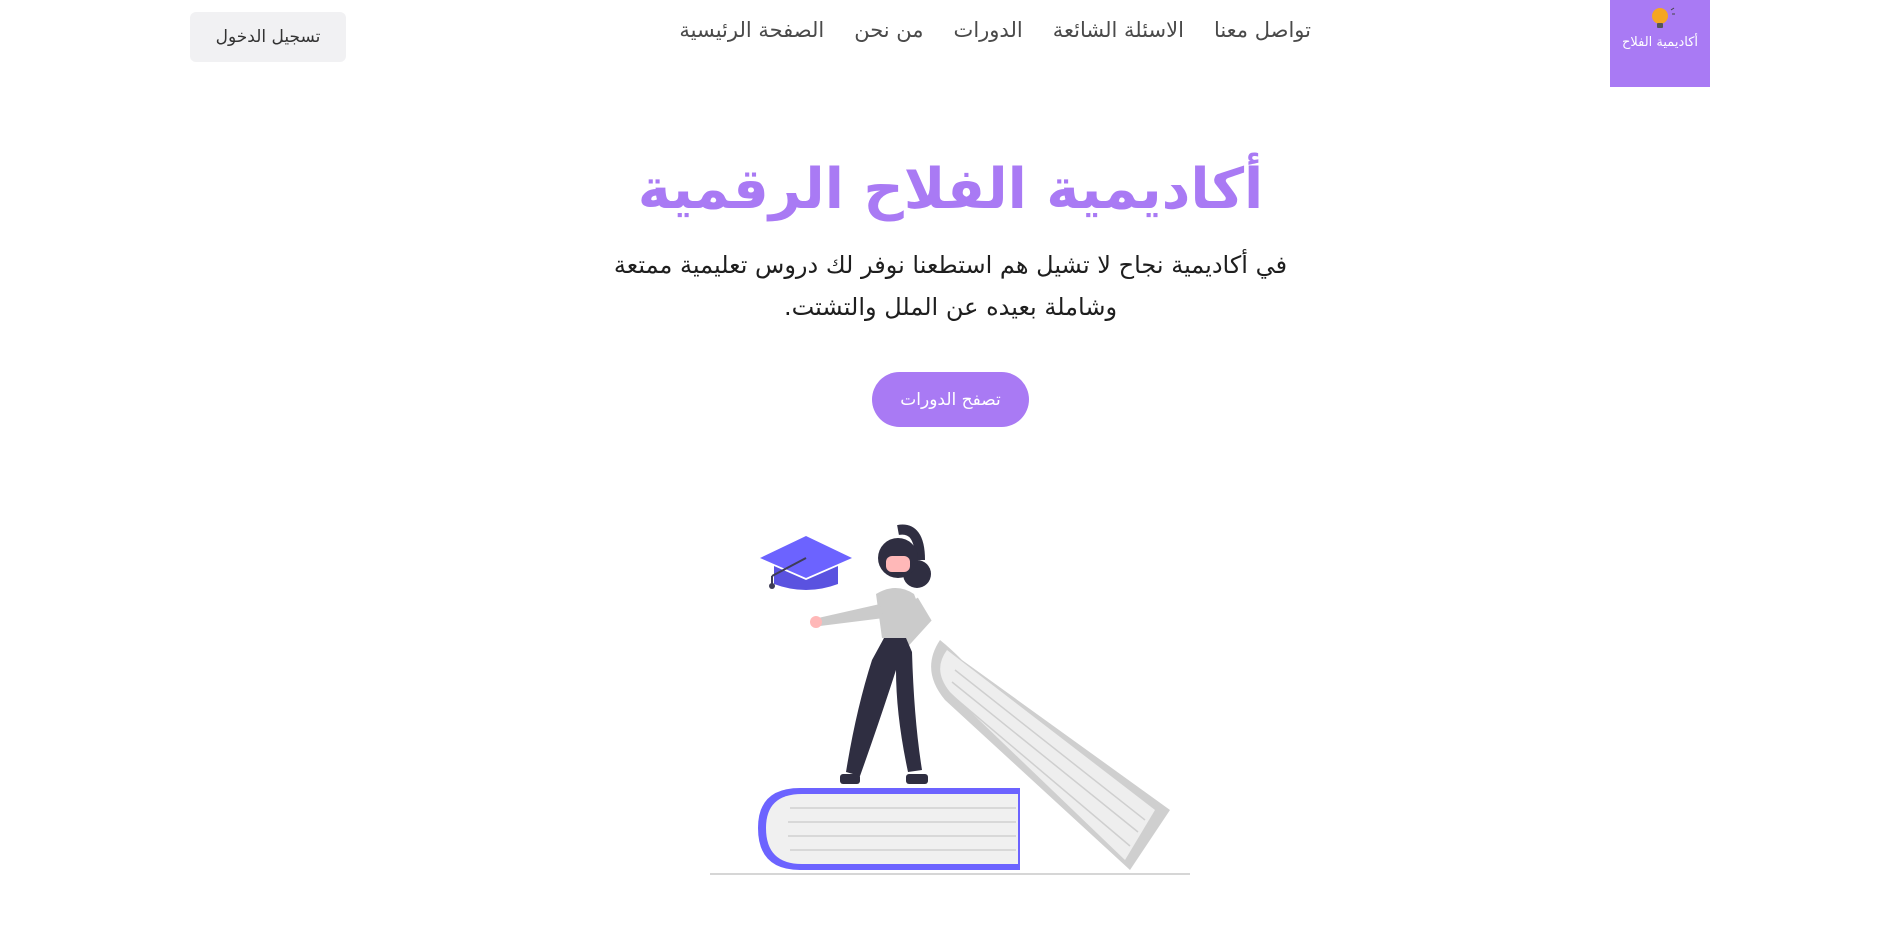  What do you see at coordinates (889, 829) in the screenshot?
I see `bottom-book` at bounding box center [889, 829].